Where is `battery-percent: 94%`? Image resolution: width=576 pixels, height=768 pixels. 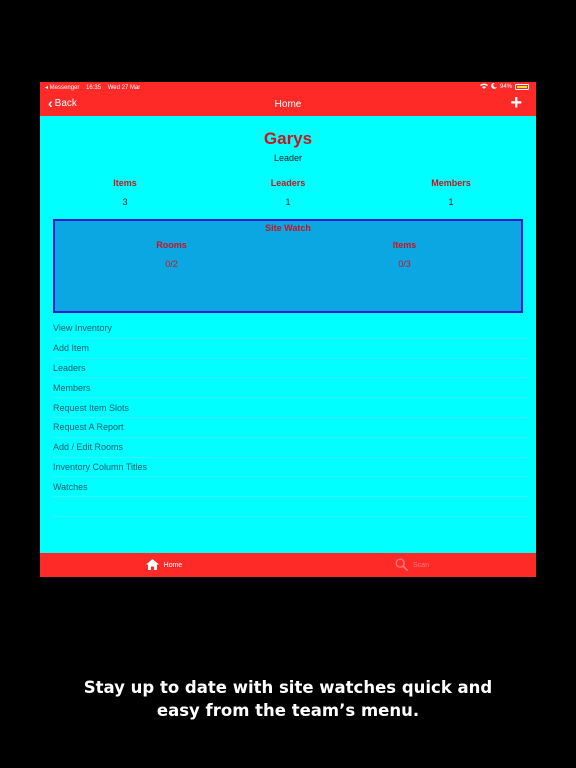 battery-percent: 94% is located at coordinates (505, 87).